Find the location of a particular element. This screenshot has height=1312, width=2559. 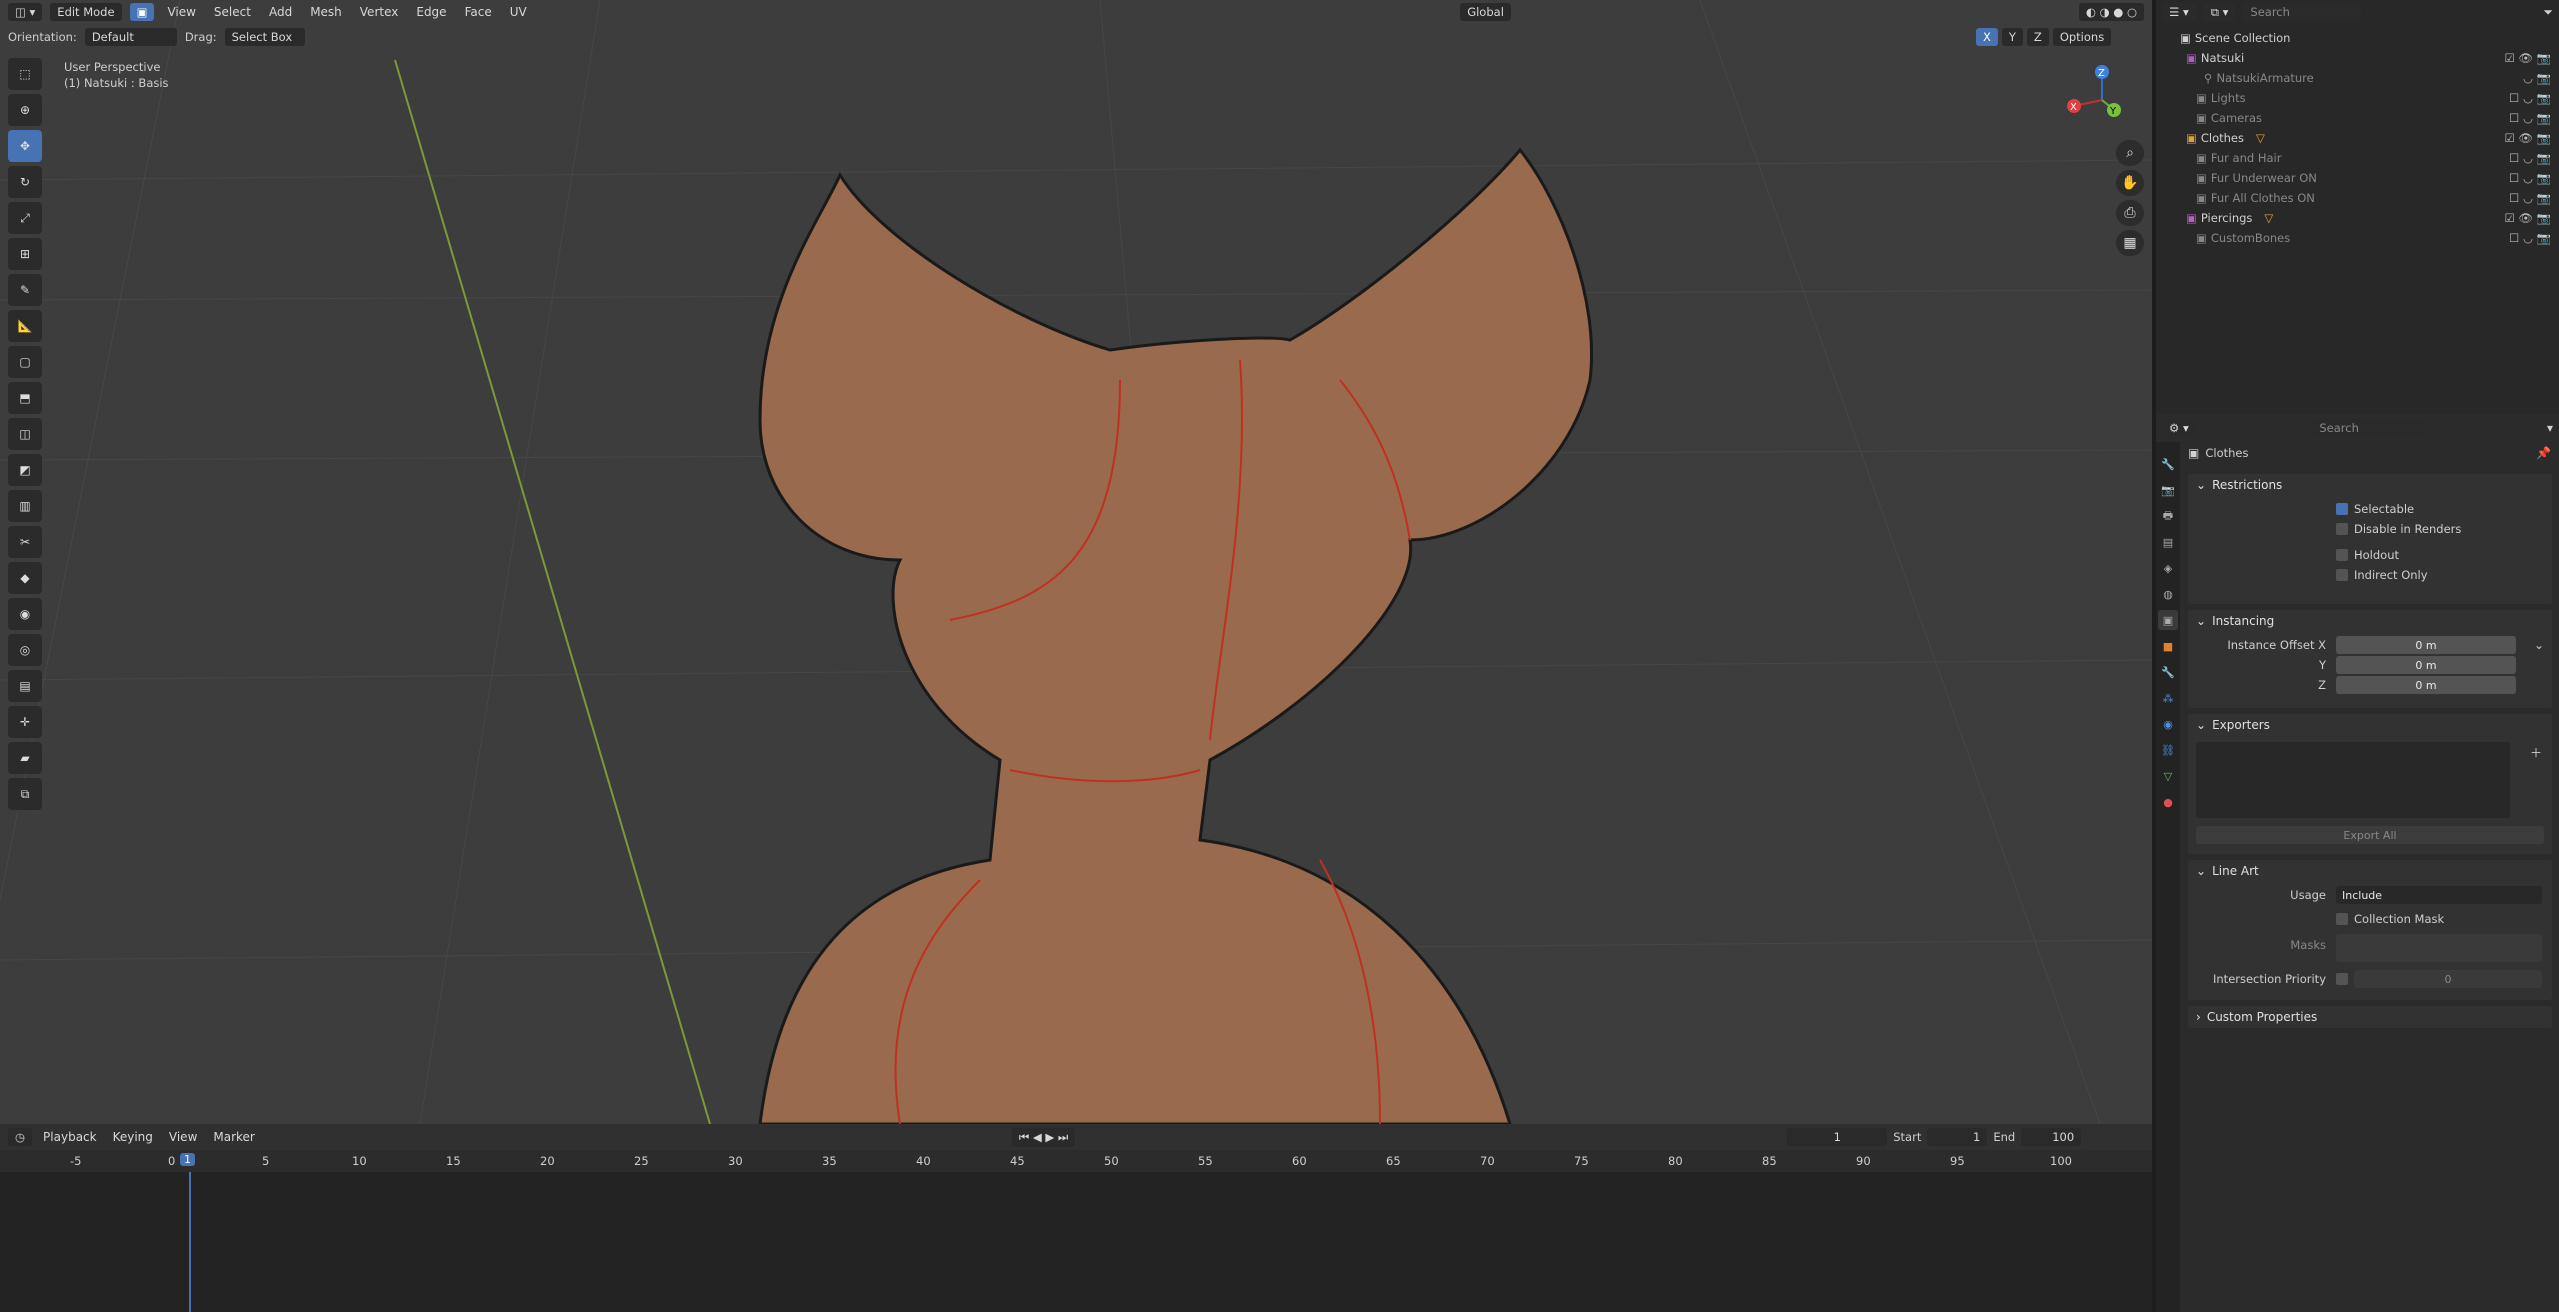

constraints-tab-icon: ⛓ is located at coordinates (2168, 750).